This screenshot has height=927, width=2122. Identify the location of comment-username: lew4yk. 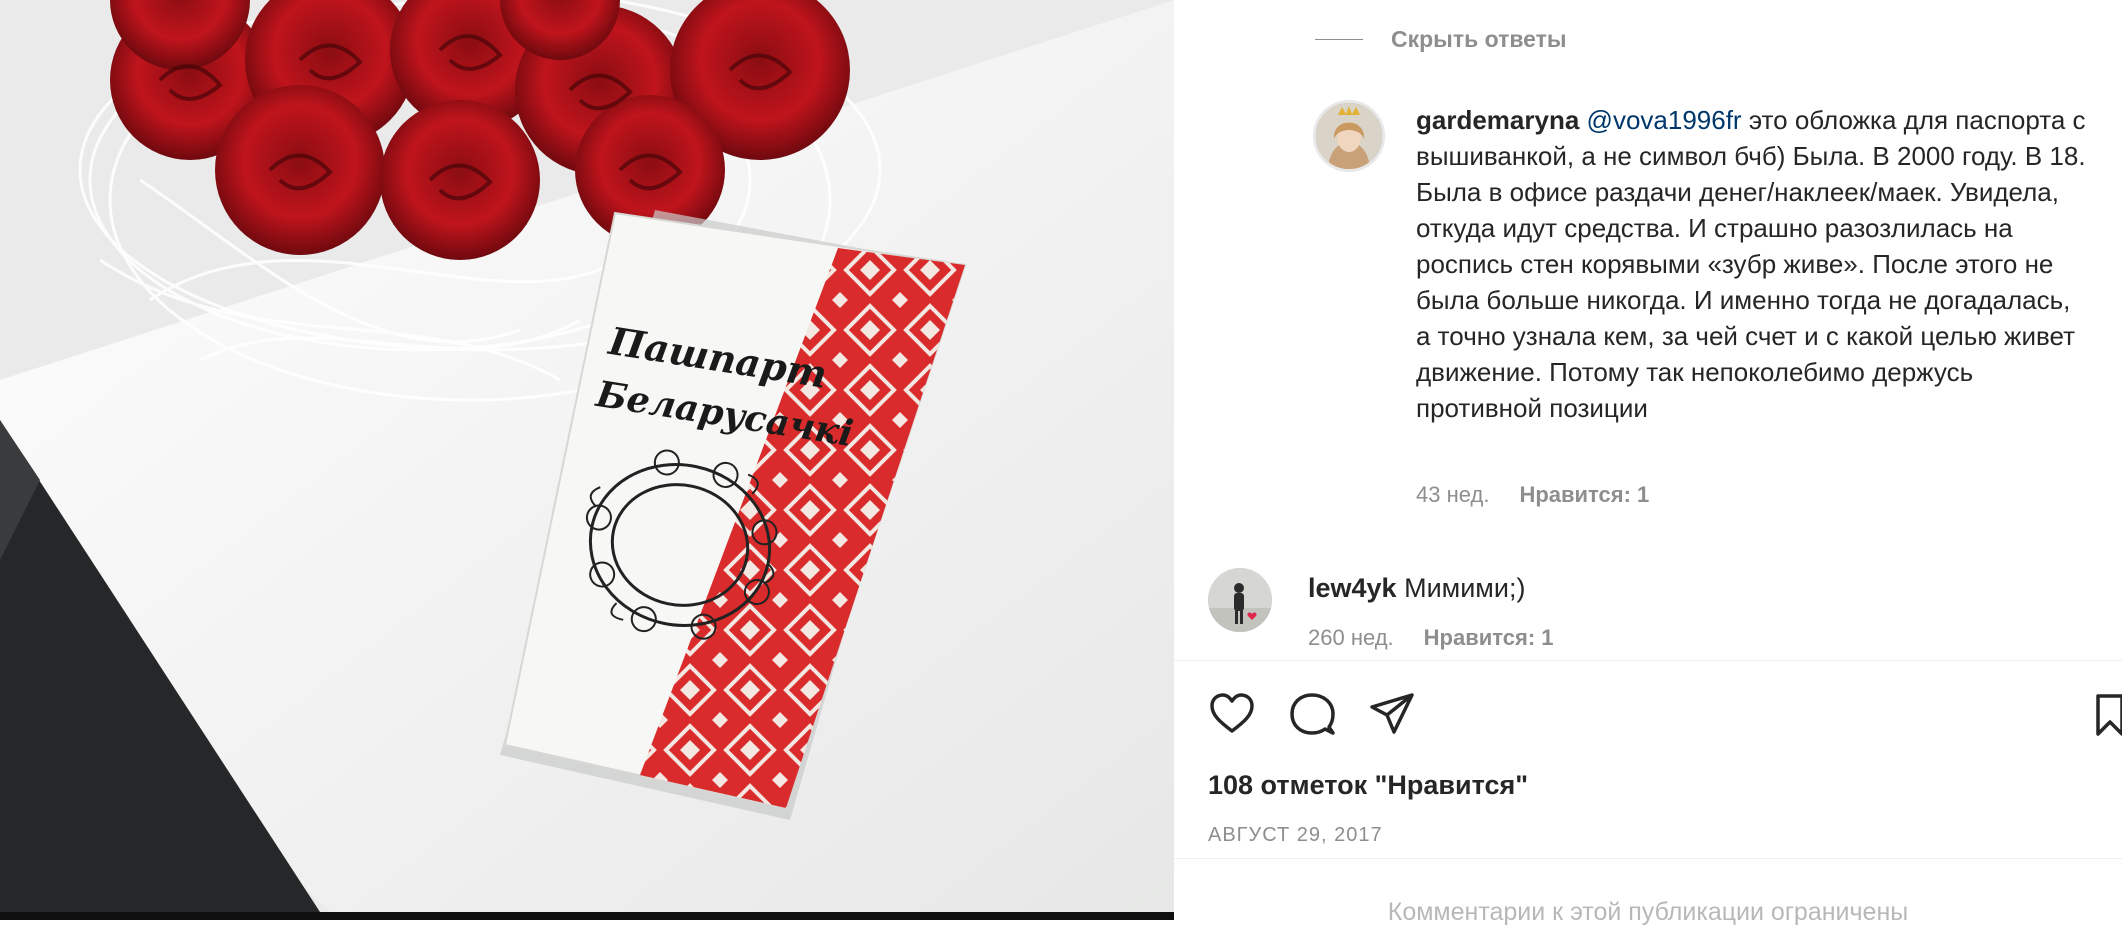
(1352, 588).